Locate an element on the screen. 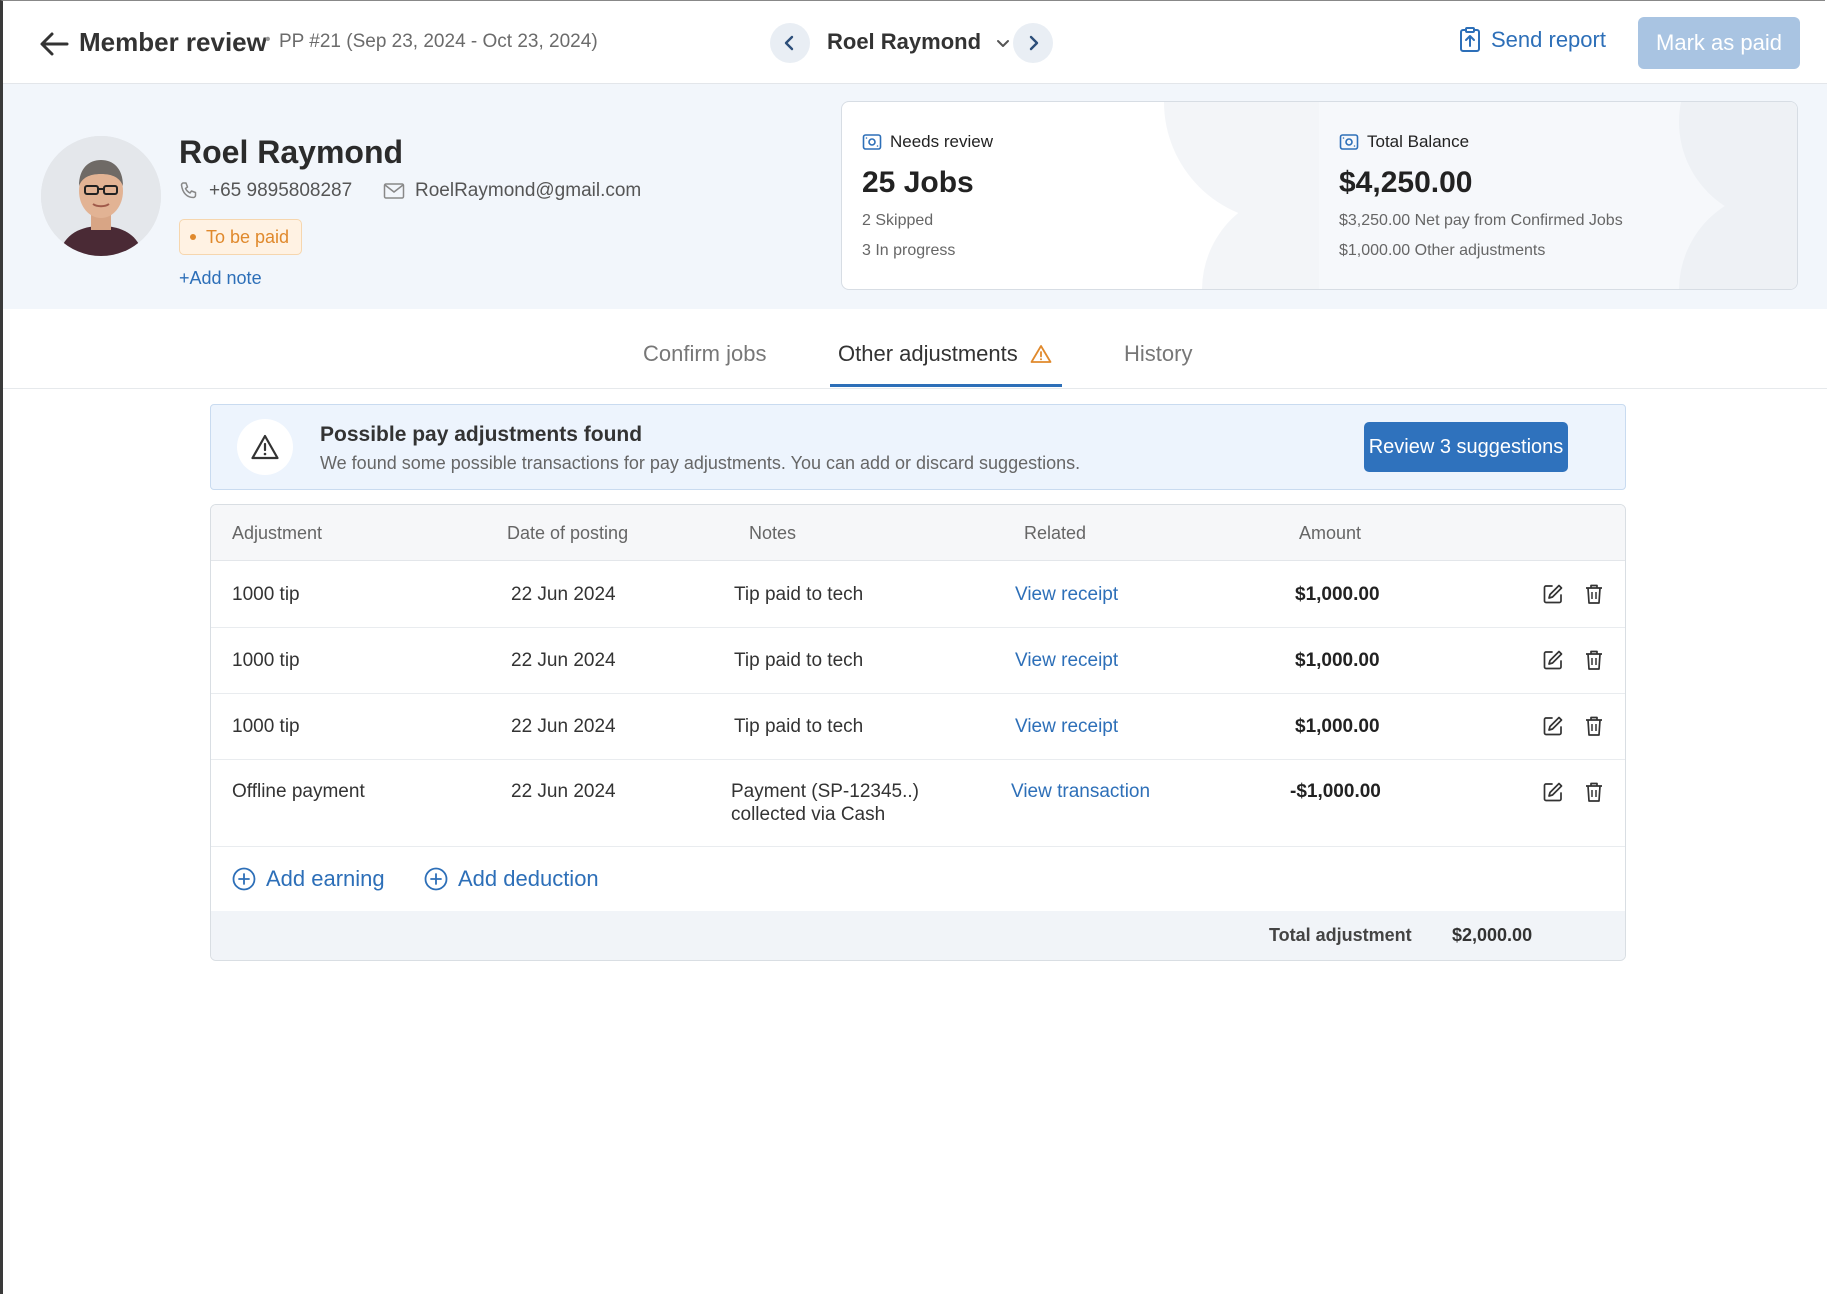 The image size is (1827, 1296). add-earning-button: Add earning is located at coordinates (308, 879).